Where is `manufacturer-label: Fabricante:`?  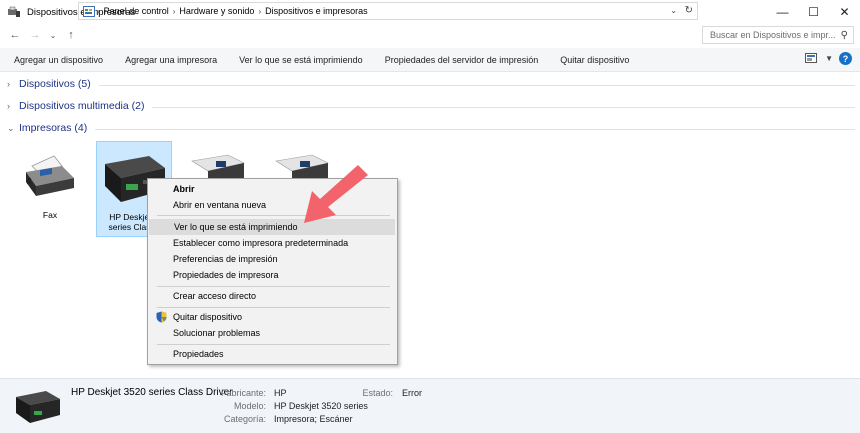 manufacturer-label: Fabricante: is located at coordinates (243, 393).